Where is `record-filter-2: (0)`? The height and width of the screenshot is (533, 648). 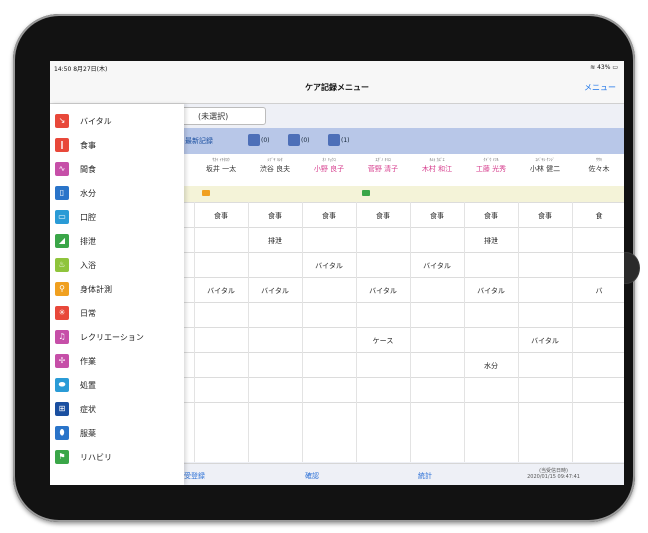 record-filter-2: (0) is located at coordinates (299, 141).